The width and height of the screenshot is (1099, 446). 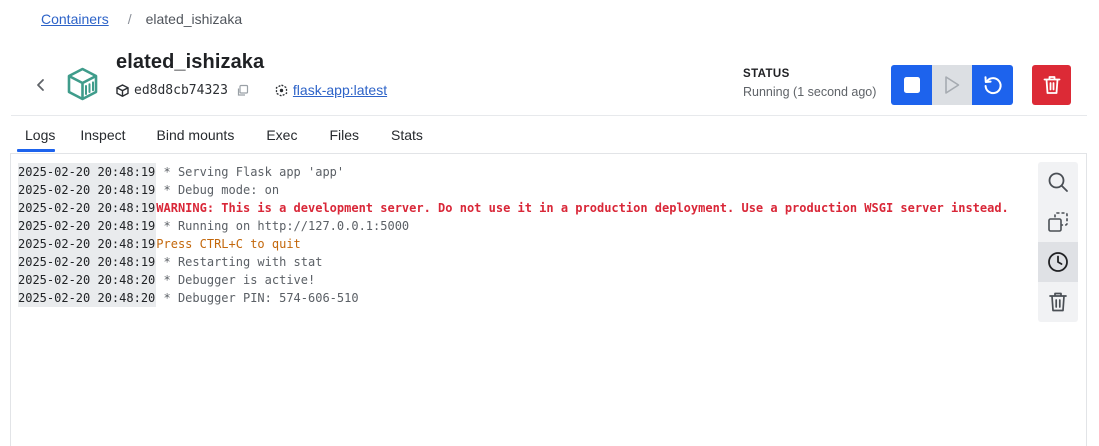 What do you see at coordinates (40, 135) in the screenshot?
I see `tab-label: Logs` at bounding box center [40, 135].